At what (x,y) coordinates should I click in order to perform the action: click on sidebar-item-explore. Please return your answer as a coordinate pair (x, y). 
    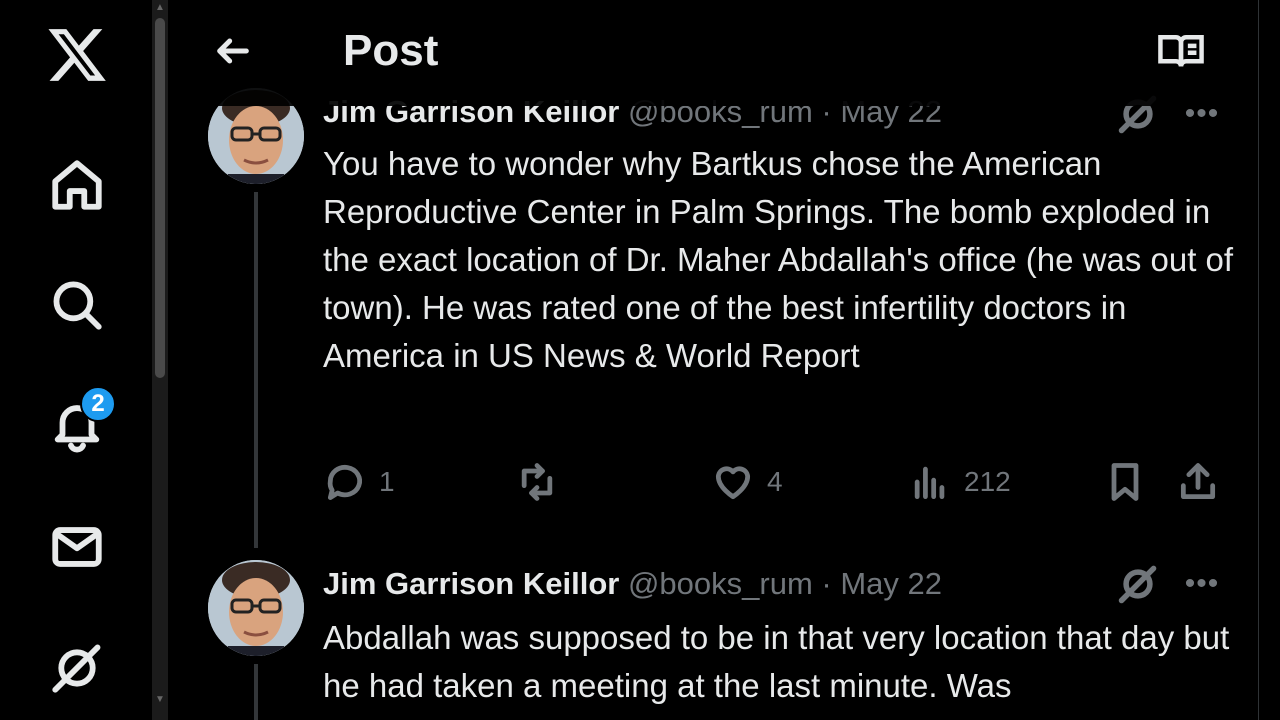
    Looking at the image, I should click on (77, 305).